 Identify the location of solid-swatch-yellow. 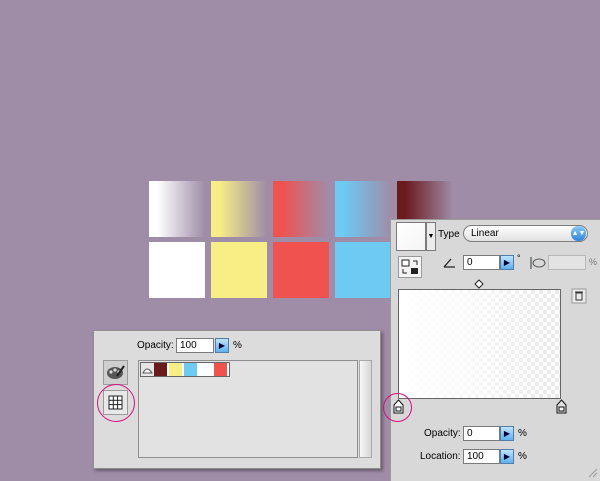
(239, 270).